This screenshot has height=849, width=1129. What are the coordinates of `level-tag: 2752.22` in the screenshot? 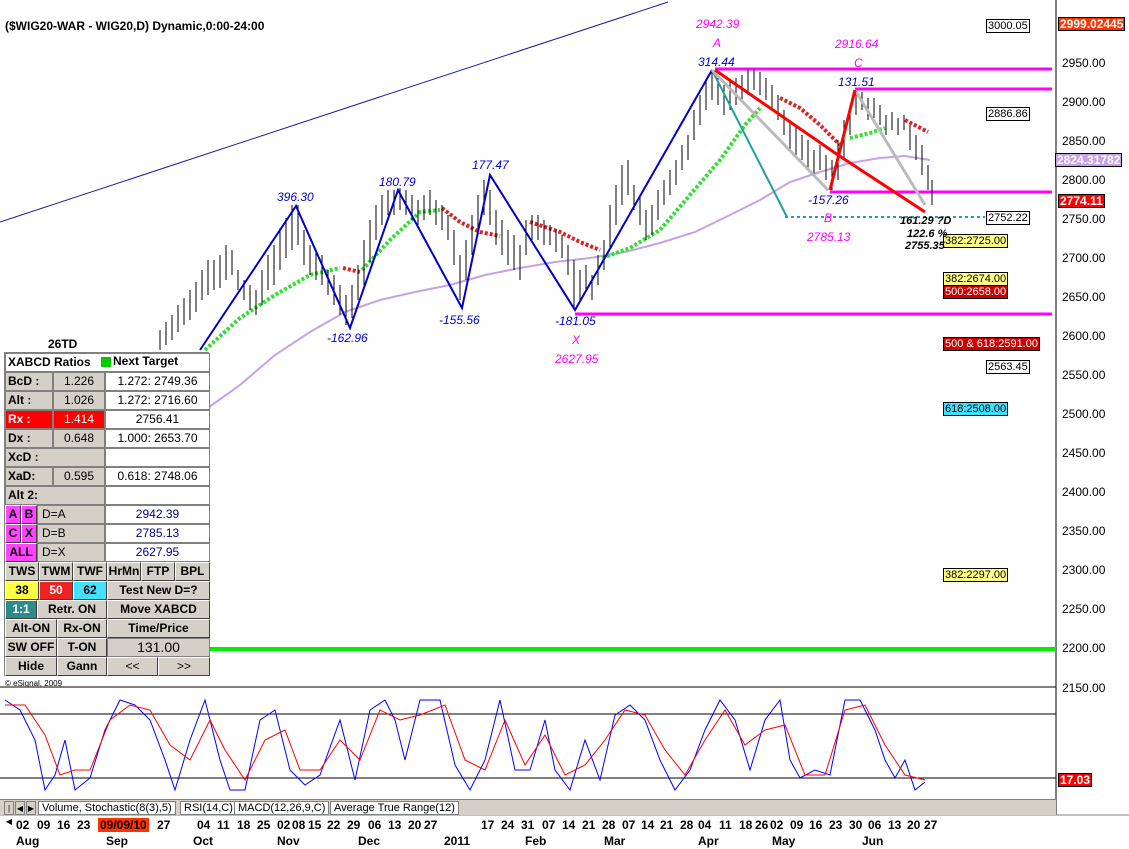 It's located at (1008, 218).